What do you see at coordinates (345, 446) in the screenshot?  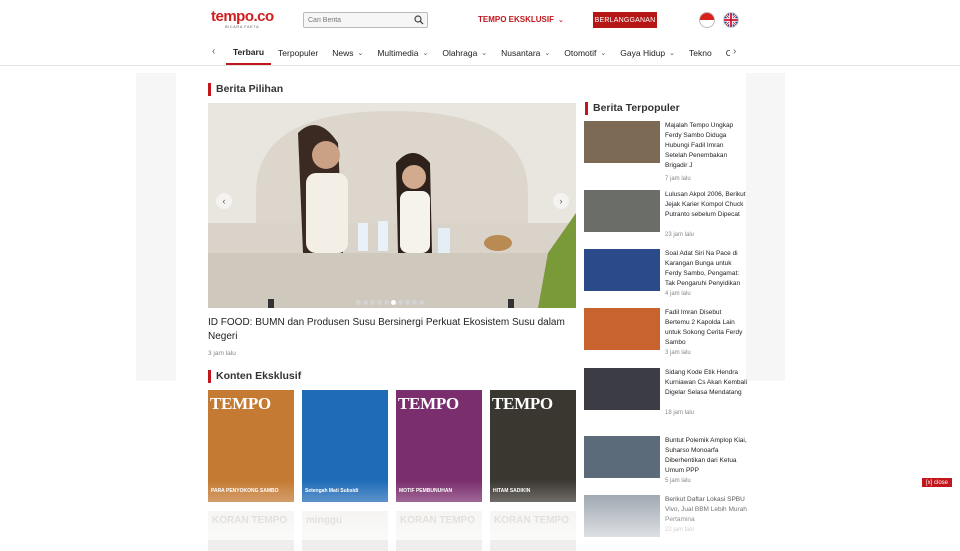 I see `magazine-cover: Setengah Mati Subsidi` at bounding box center [345, 446].